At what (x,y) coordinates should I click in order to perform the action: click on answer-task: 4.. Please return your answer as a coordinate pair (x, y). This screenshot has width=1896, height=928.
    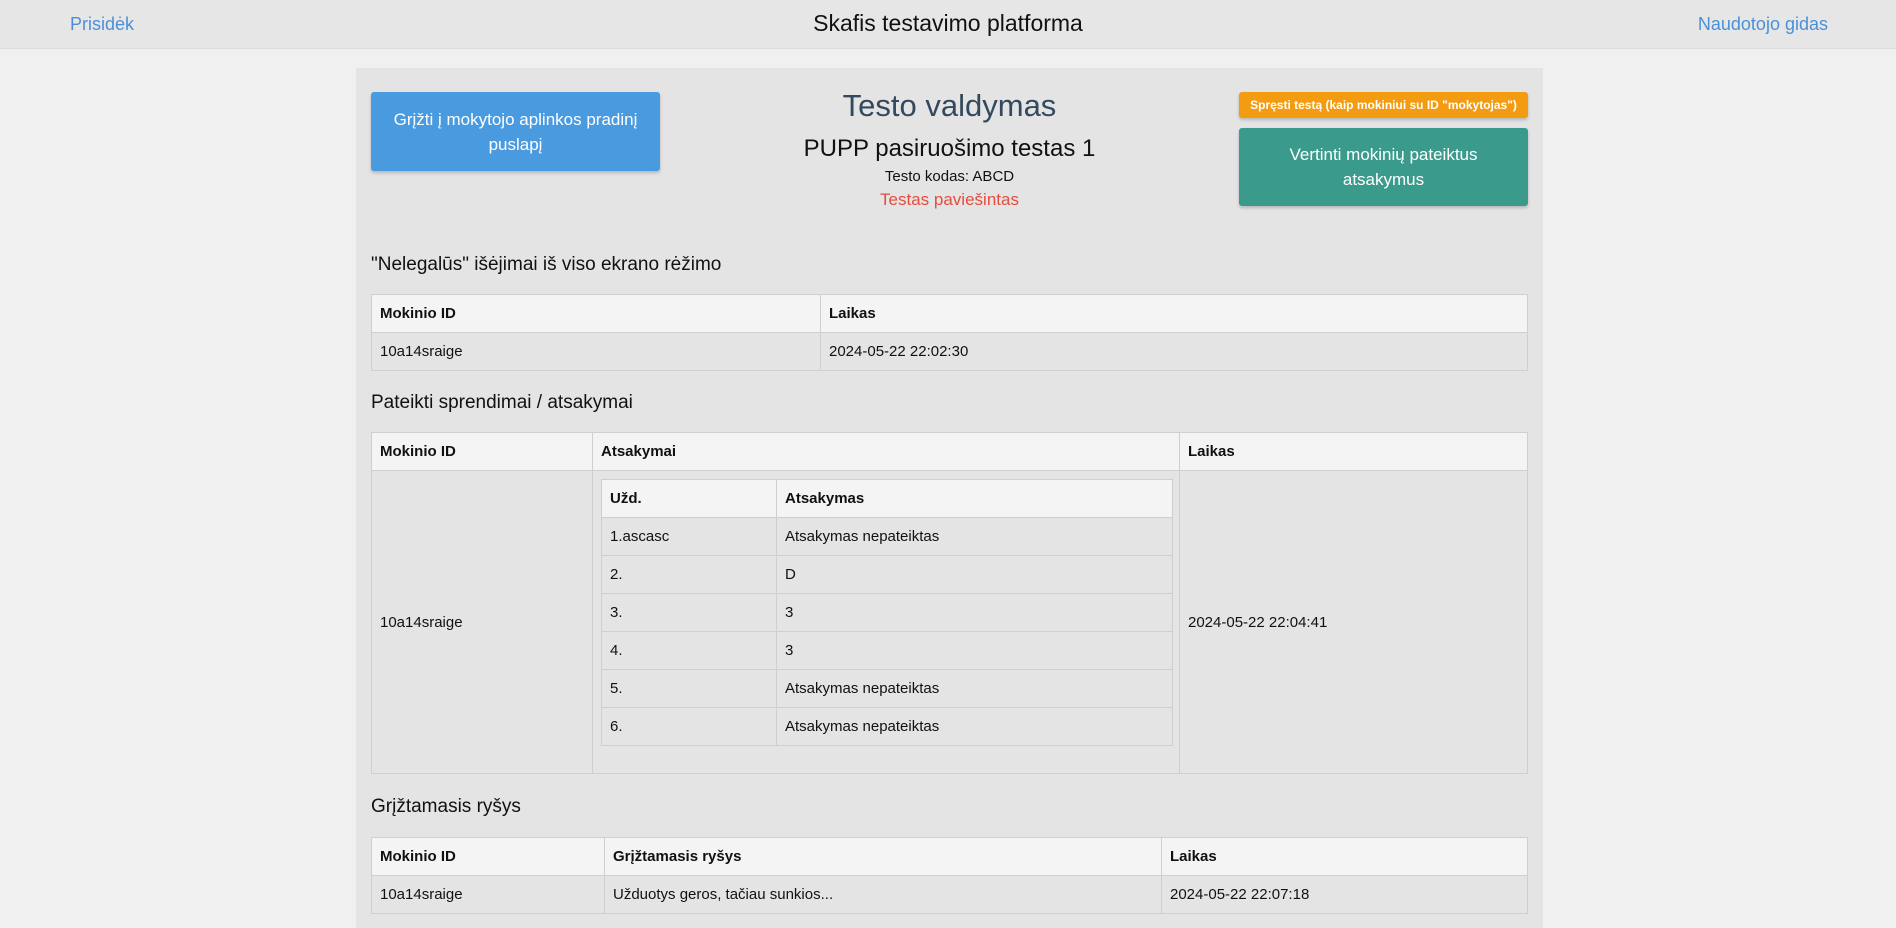
    Looking at the image, I should click on (689, 650).